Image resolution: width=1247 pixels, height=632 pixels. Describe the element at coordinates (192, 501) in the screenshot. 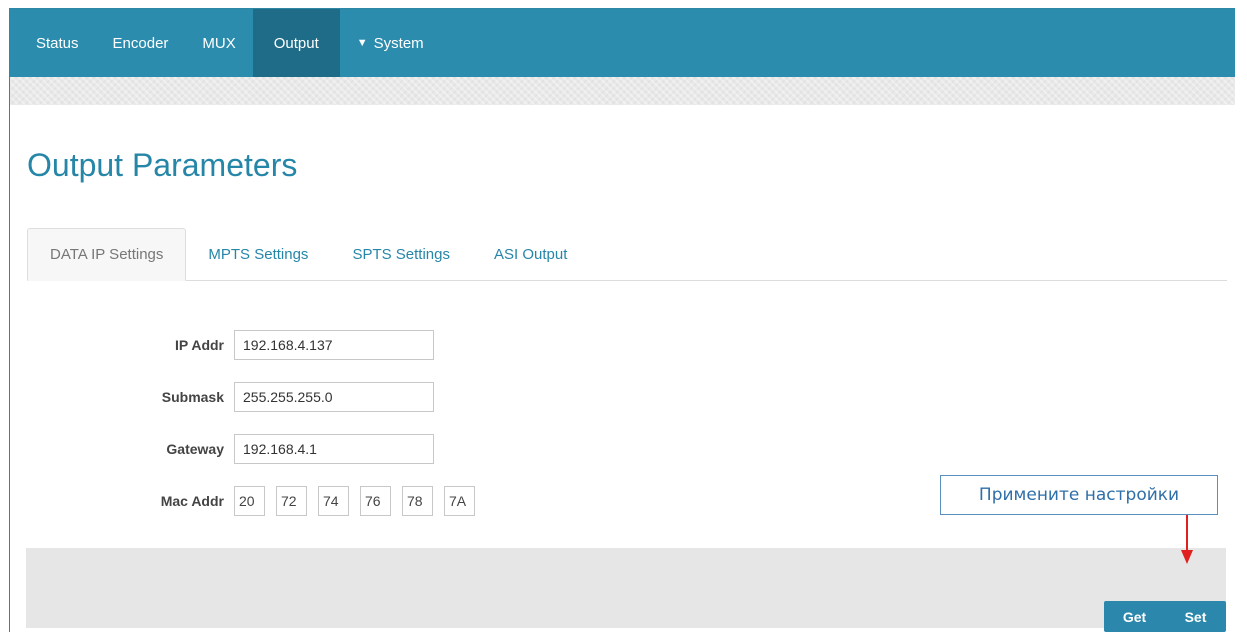

I see `mac-addr-label: Mac Addr` at that location.